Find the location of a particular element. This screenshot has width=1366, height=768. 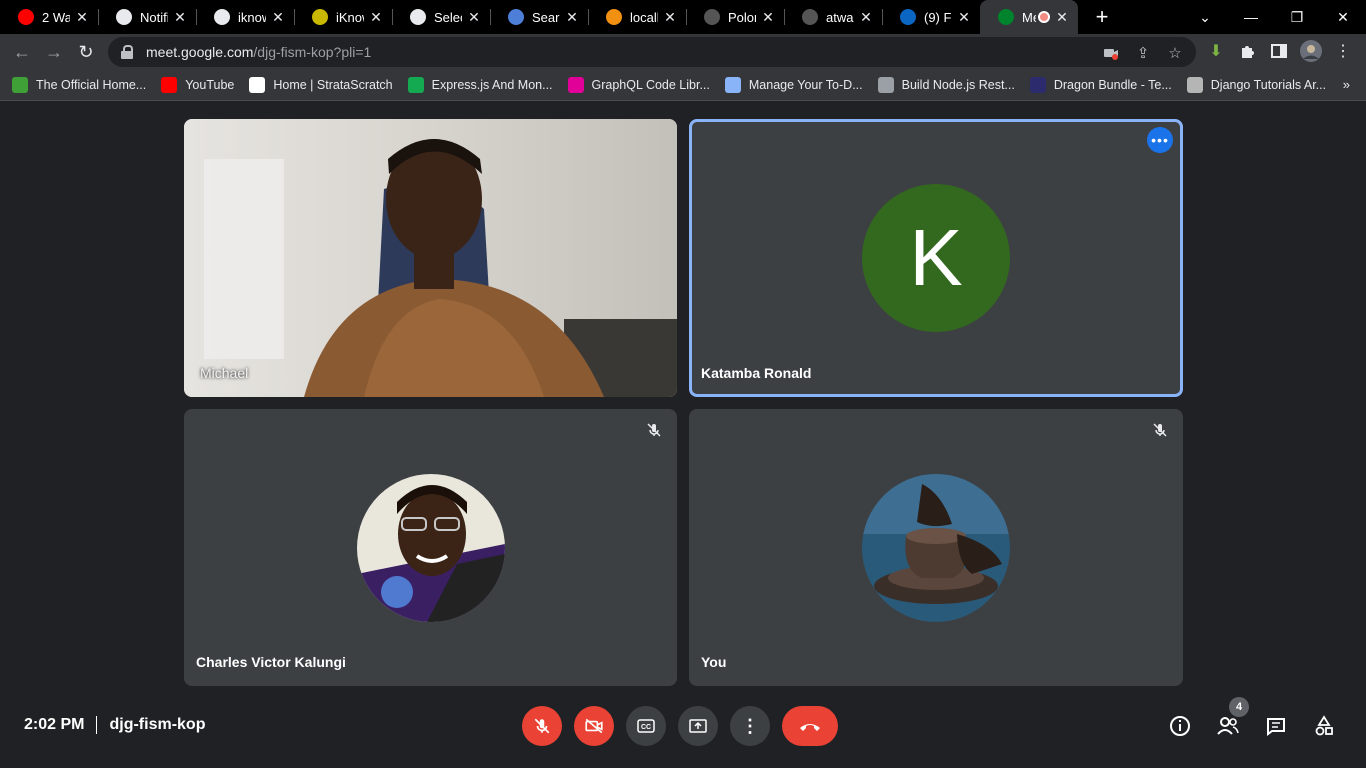

present-screen-icon is located at coordinates (698, 726).